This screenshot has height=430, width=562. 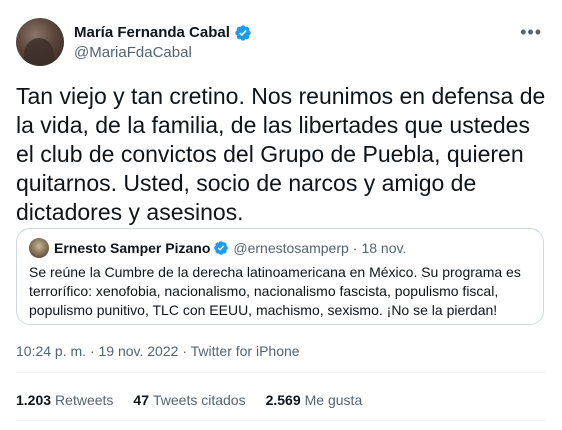 I want to click on quoted-author-avatar, so click(x=39, y=248).